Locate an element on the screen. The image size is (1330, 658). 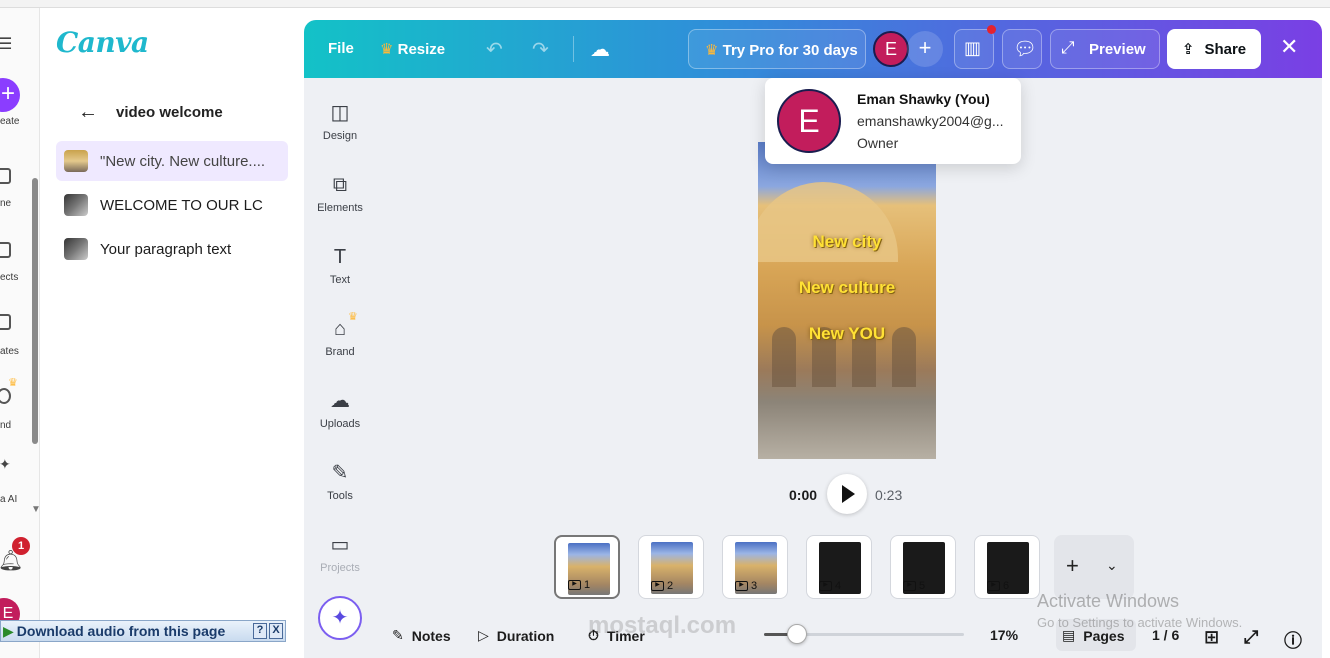
download-audio-link: Download audio from this page is located at coordinates (121, 631).